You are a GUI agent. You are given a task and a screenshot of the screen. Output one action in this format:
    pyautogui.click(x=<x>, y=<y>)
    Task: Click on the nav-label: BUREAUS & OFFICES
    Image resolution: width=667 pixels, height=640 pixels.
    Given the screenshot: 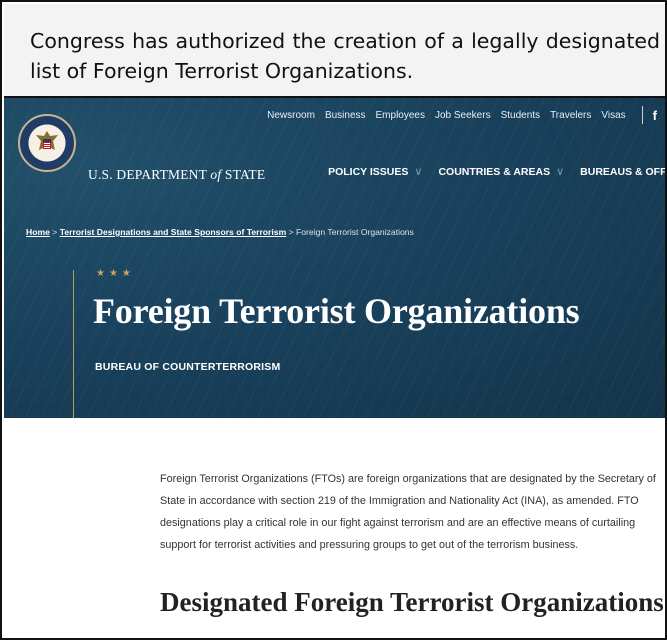 What is the action you would take?
    pyautogui.click(x=623, y=171)
    